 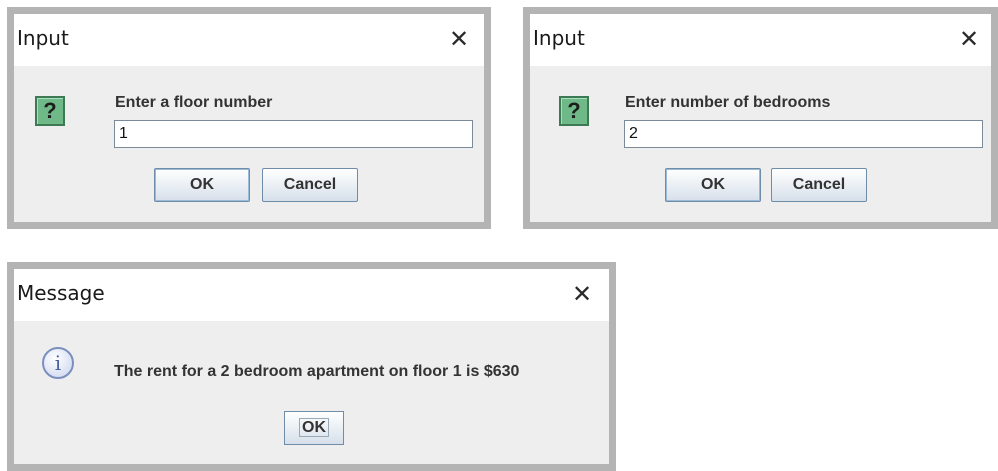 I want to click on title-bar: Message ✕, so click(x=311, y=295).